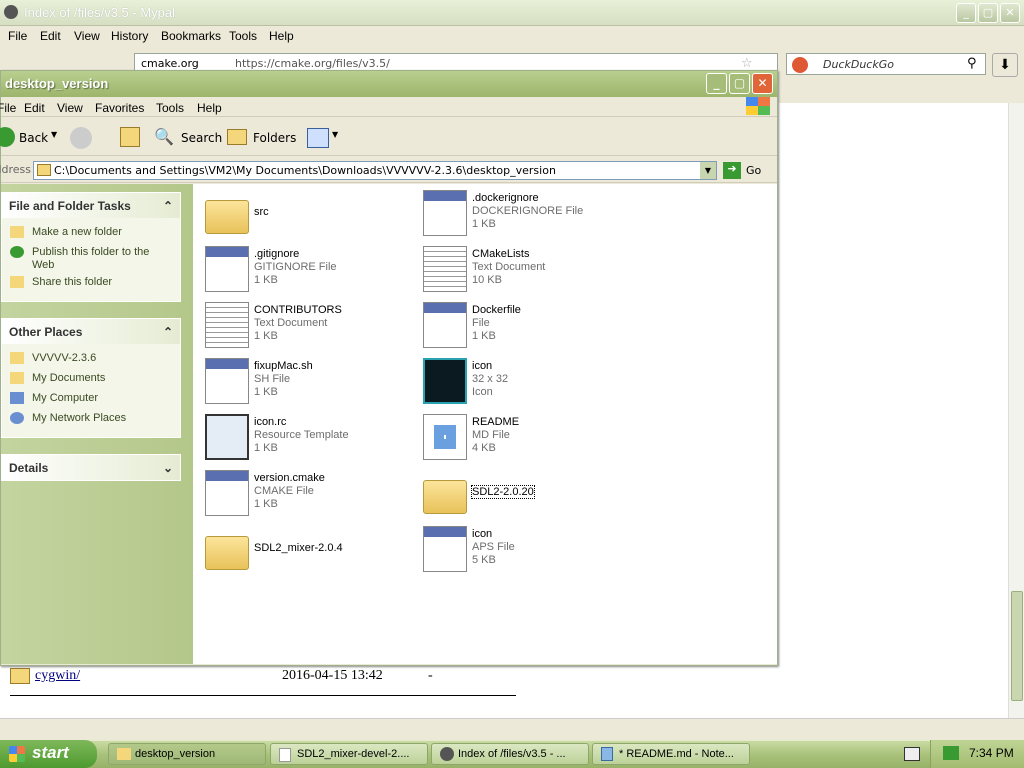  What do you see at coordinates (48, 754) in the screenshot?
I see `start-button: start` at bounding box center [48, 754].